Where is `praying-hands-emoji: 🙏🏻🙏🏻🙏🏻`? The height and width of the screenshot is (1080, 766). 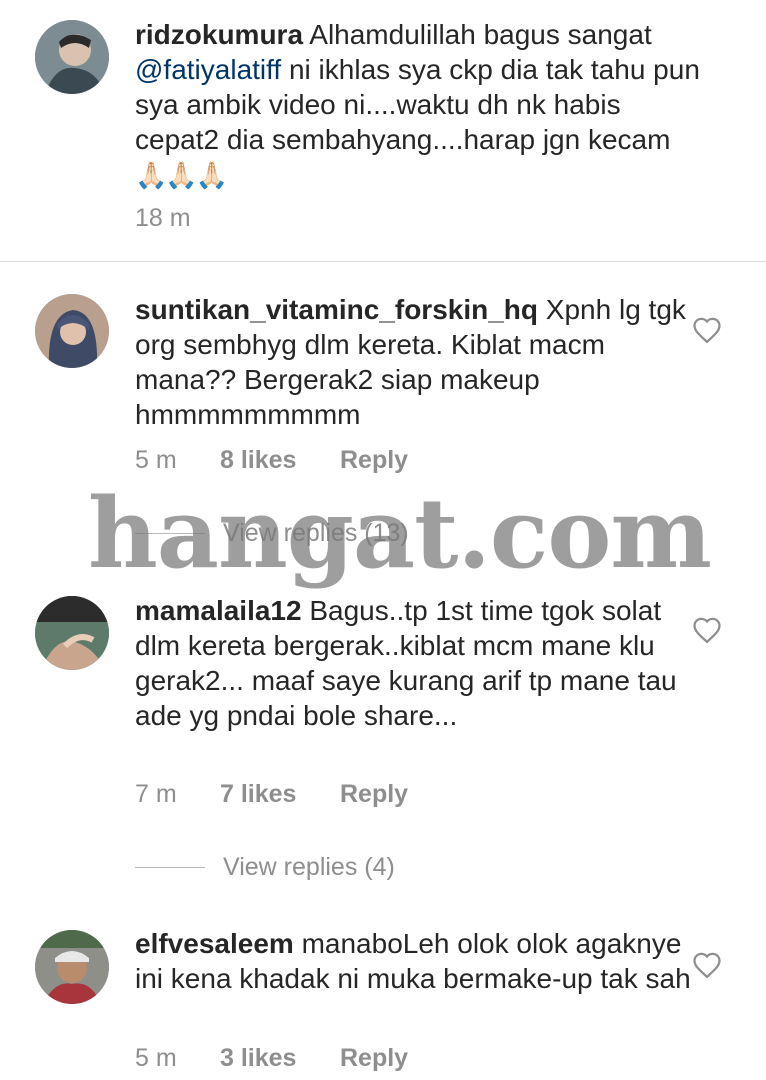 praying-hands-emoji: 🙏🏻🙏🏻🙏🏻 is located at coordinates (181, 175).